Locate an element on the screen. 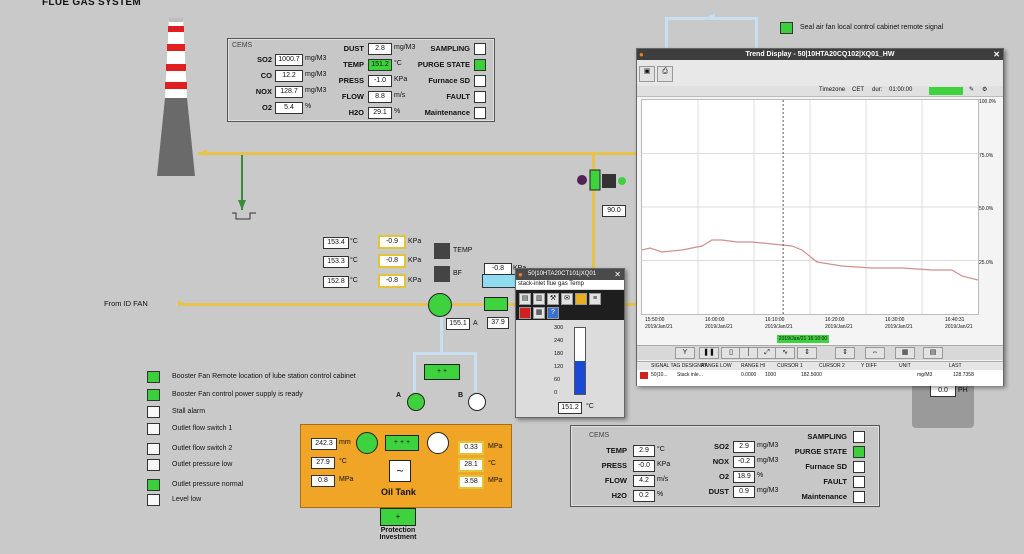 Image resolution: width=1024 pixels, height=554 pixels. chart-icon: ▥ is located at coordinates (539, 299).